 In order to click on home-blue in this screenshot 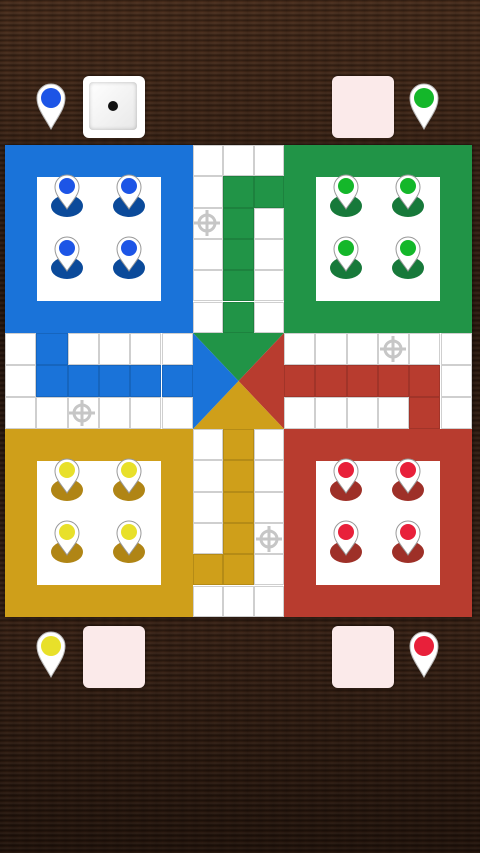, I will do `click(99, 239)`.